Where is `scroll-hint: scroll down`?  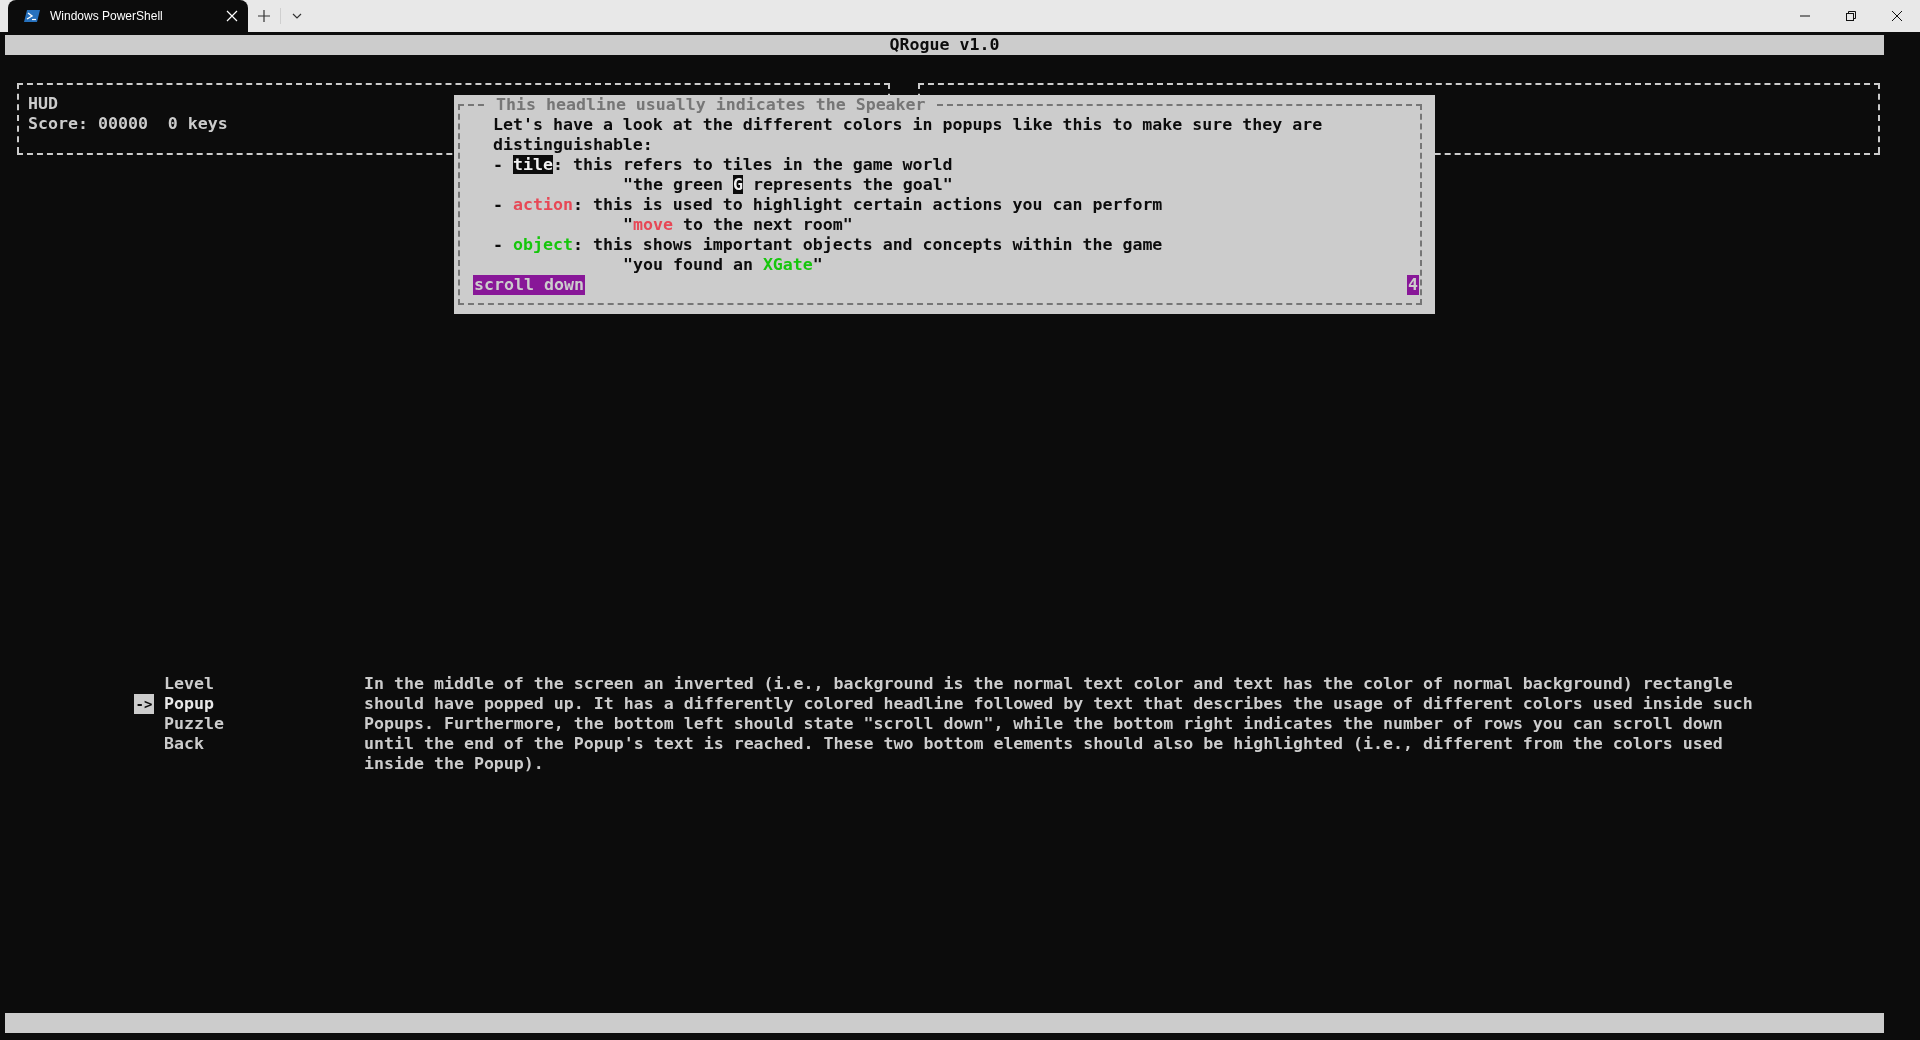
scroll-hint: scroll down is located at coordinates (529, 285).